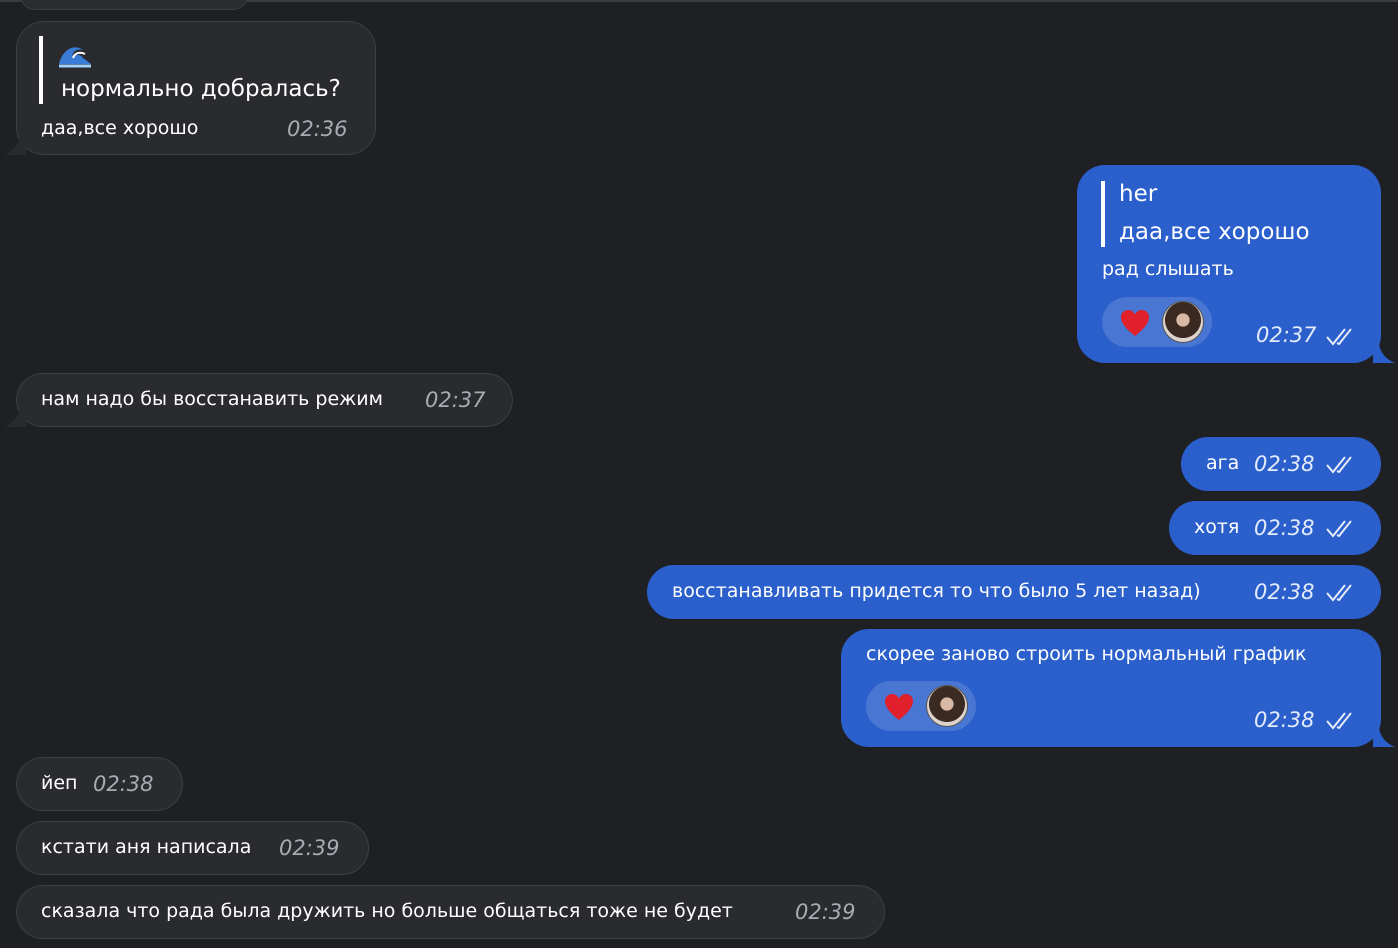 The image size is (1398, 948). I want to click on outgoing-message: ага 02:38, so click(1281, 464).